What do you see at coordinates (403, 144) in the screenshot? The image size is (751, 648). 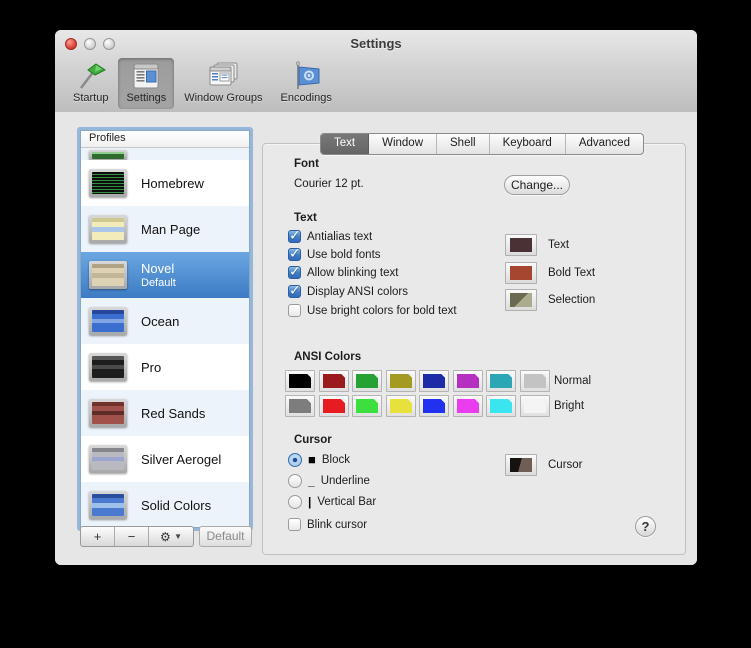 I see `tab-window: Window` at bounding box center [403, 144].